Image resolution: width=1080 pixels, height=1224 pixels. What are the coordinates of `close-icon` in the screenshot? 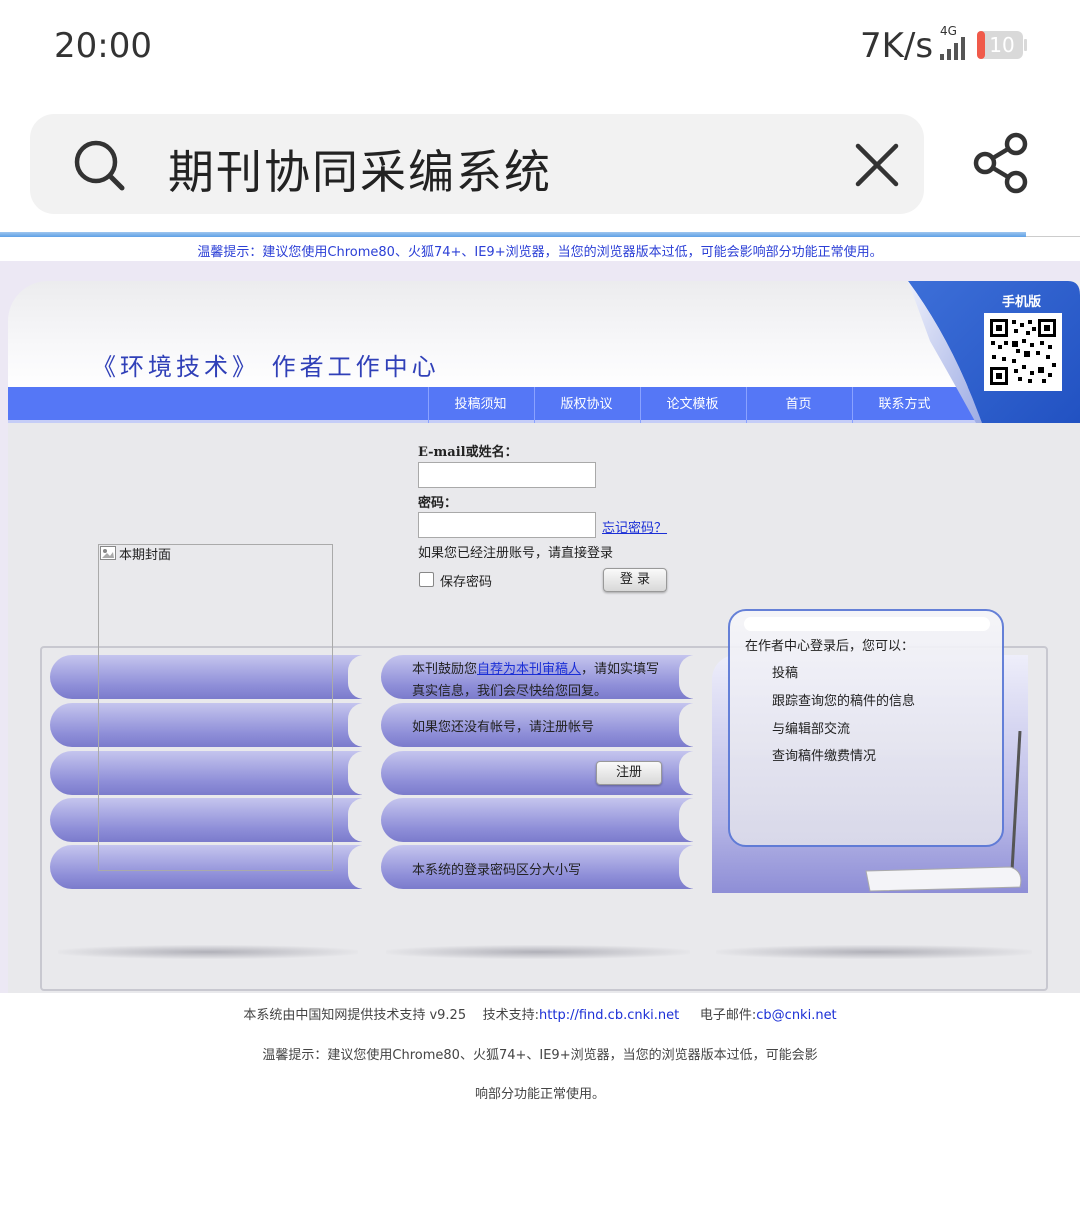 It's located at (877, 165).